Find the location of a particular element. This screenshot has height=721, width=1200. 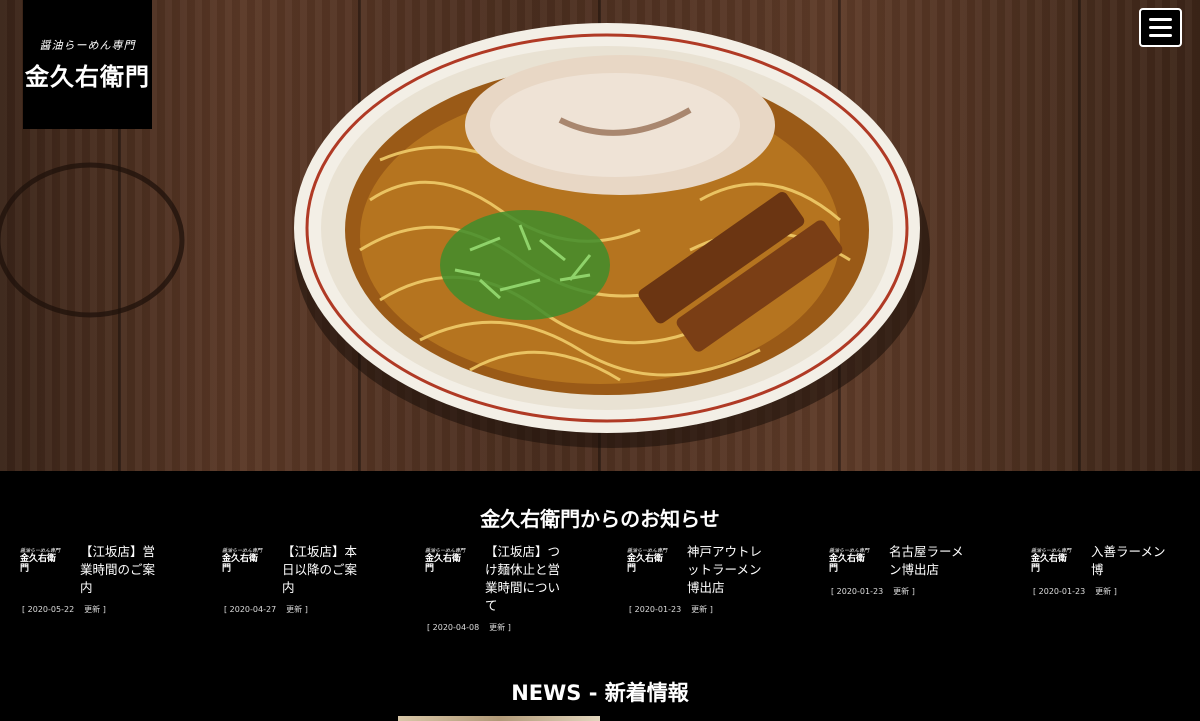

notice-title-link: 【江坂店】営業時間のご案内 is located at coordinates (121, 570).